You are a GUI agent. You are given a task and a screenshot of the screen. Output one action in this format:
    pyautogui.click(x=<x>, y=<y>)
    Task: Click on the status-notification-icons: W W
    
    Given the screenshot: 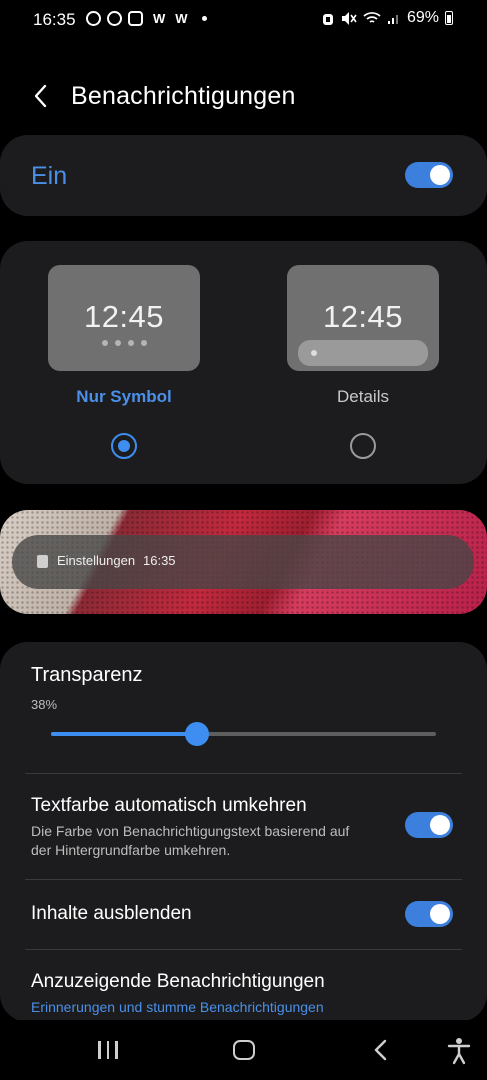 What is the action you would take?
    pyautogui.click(x=146, y=18)
    